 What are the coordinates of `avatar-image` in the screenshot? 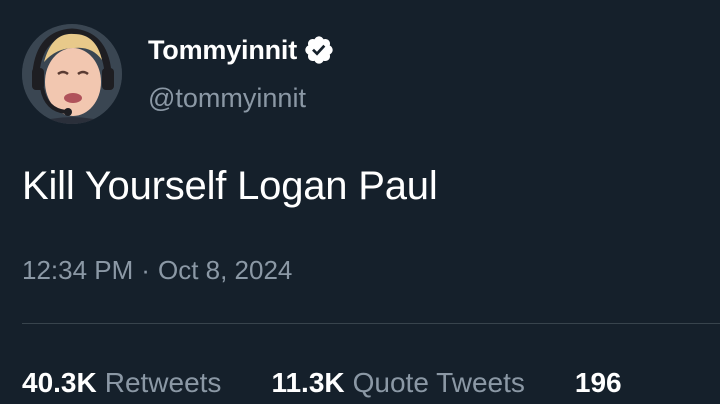 It's located at (72, 74).